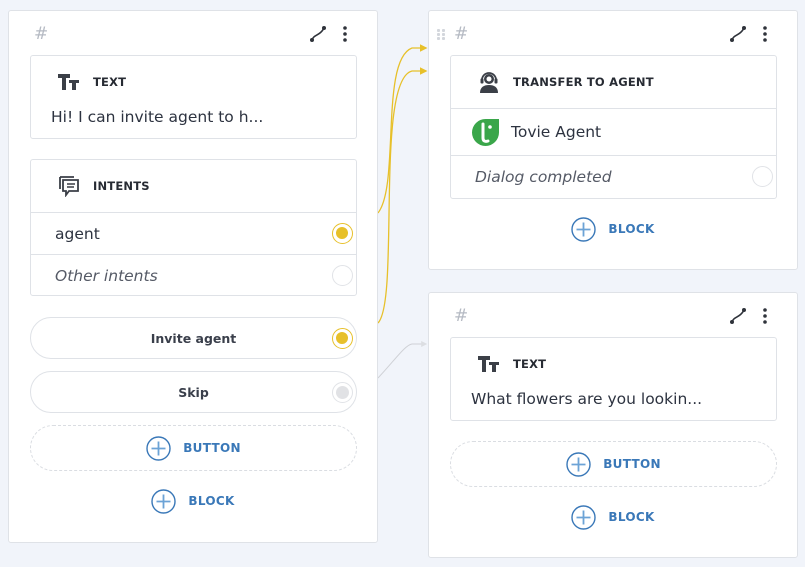 This screenshot has height=567, width=805. I want to click on intents-block-title: INTENTS, so click(193, 186).